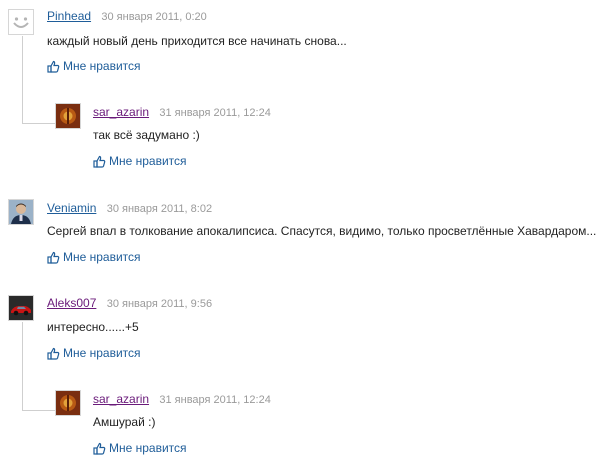  I want to click on comment-date: 30 января 2011, 9:56, so click(159, 304).